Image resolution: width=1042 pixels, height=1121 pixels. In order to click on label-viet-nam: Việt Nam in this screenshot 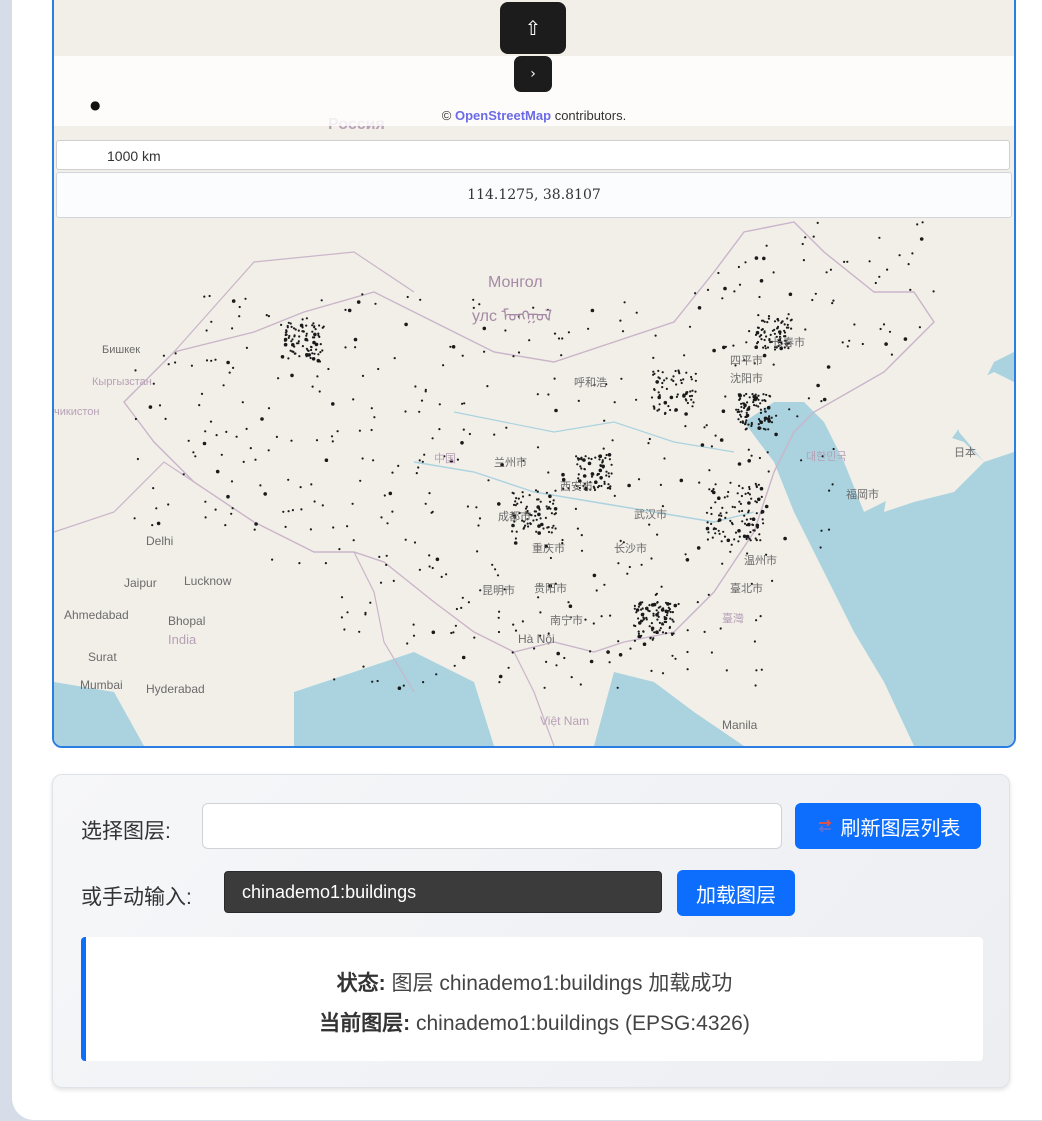, I will do `click(565, 721)`.